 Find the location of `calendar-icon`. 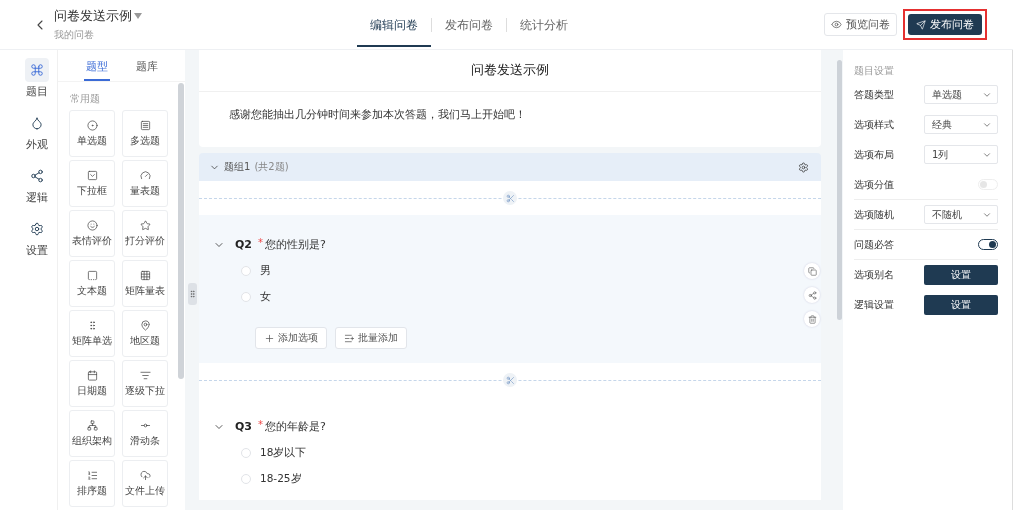

calendar-icon is located at coordinates (92, 375).